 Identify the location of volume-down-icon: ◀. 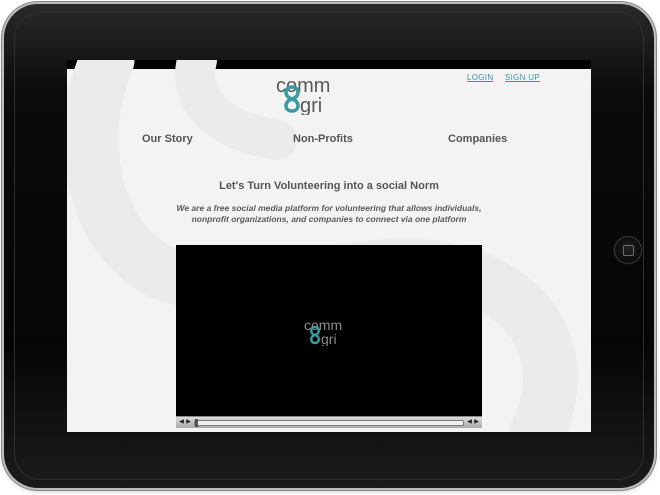
(469, 422).